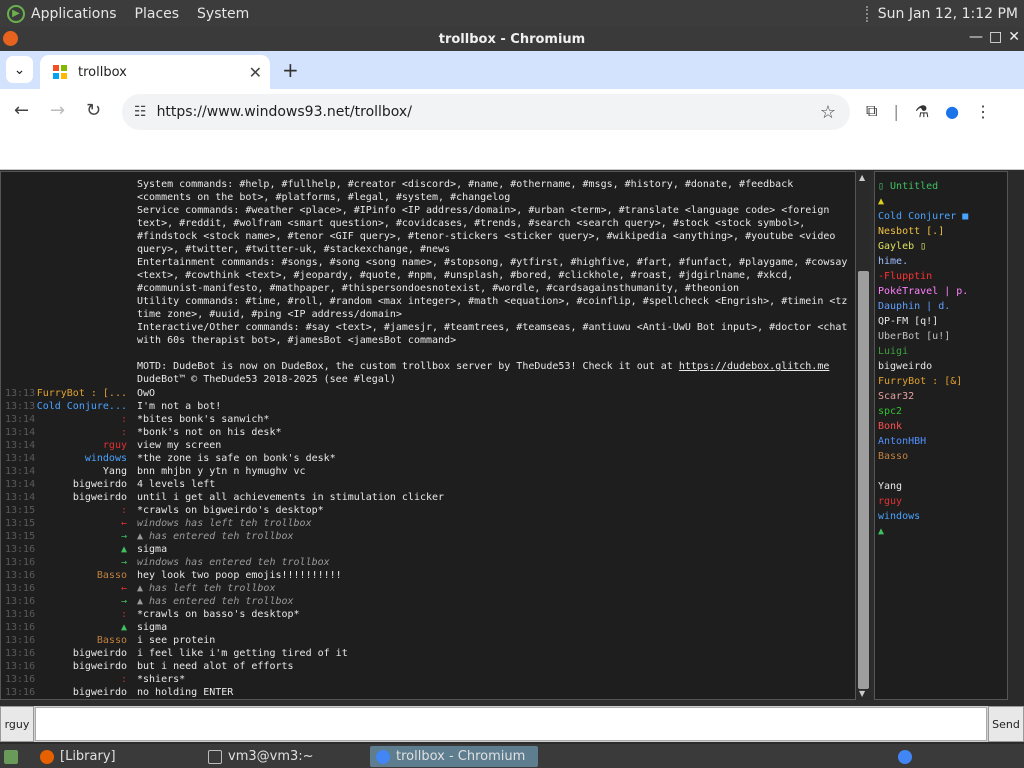 The image size is (1024, 768). What do you see at coordinates (255, 72) in the screenshot?
I see `close-tab-icon: ✕` at bounding box center [255, 72].